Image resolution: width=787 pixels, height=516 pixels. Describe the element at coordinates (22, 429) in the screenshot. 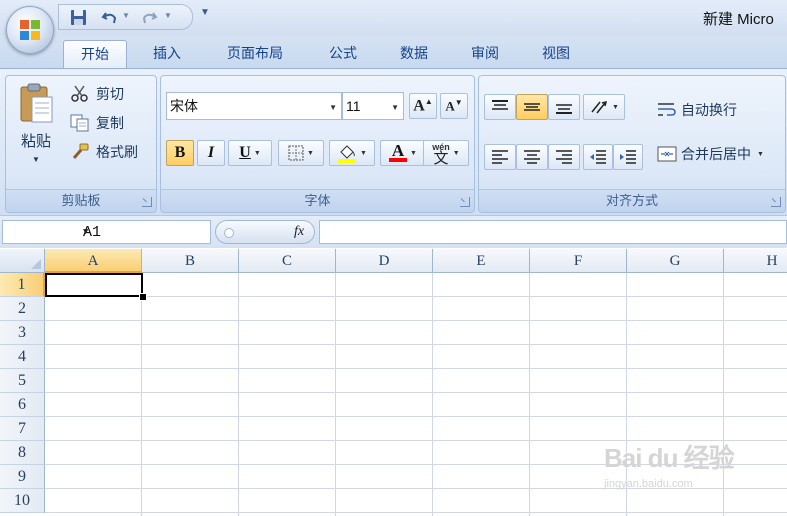

I see `row-header-7: 7` at that location.